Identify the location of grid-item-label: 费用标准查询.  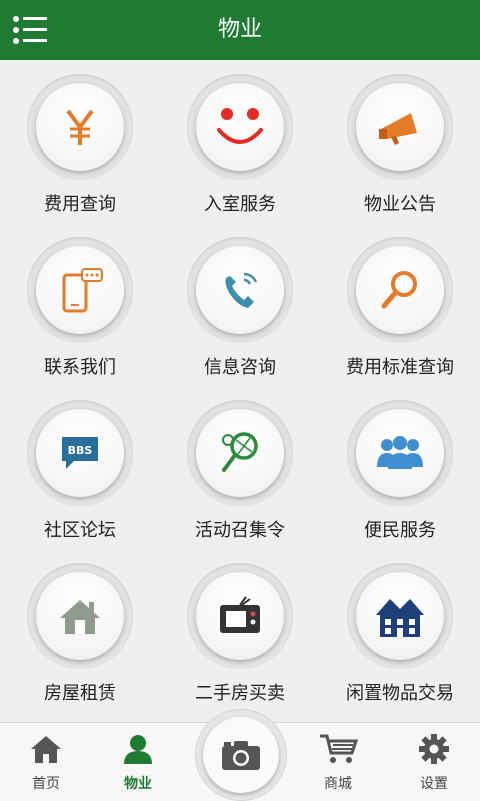
(400, 367).